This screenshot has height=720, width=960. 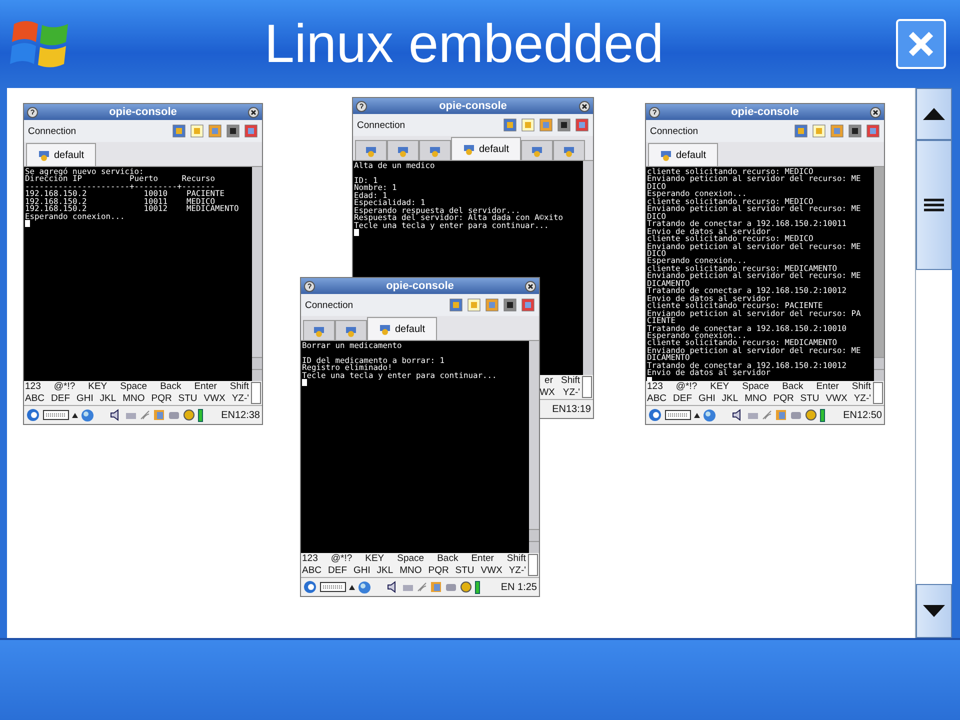 What do you see at coordinates (189, 415) in the screenshot?
I see `sun-icon` at bounding box center [189, 415].